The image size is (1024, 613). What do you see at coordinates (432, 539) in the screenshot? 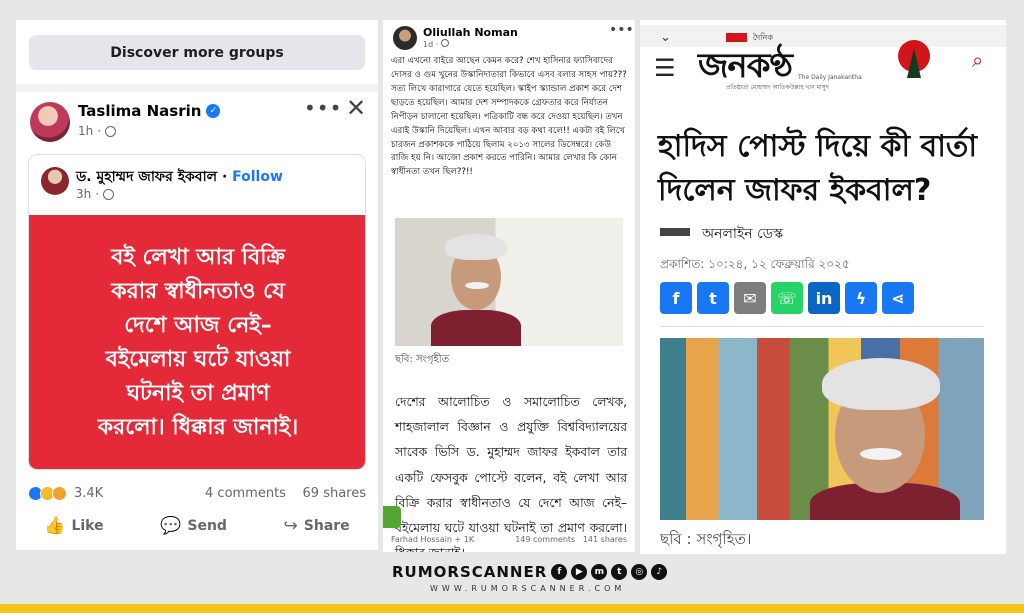
I see `reactors: Farhad Hossain + 1K` at bounding box center [432, 539].